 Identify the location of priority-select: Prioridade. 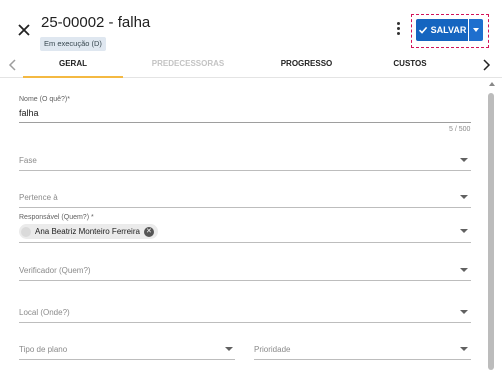
(362, 353).